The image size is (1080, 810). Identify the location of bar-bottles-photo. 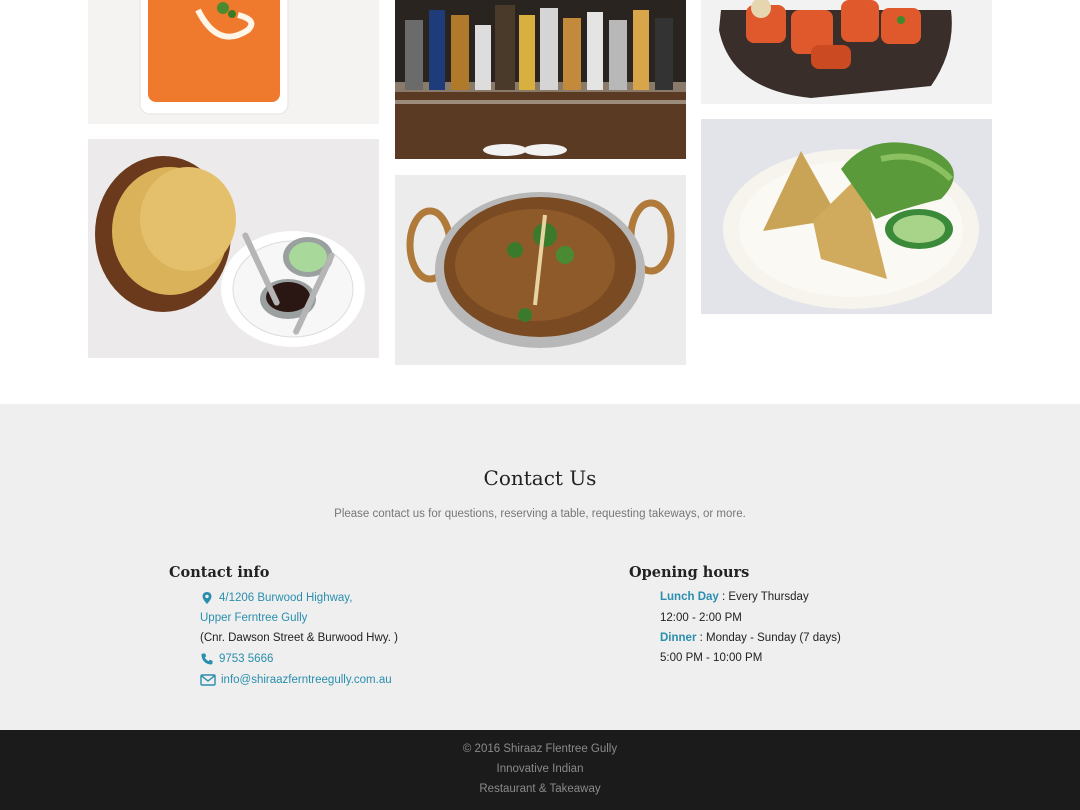
(540, 79).